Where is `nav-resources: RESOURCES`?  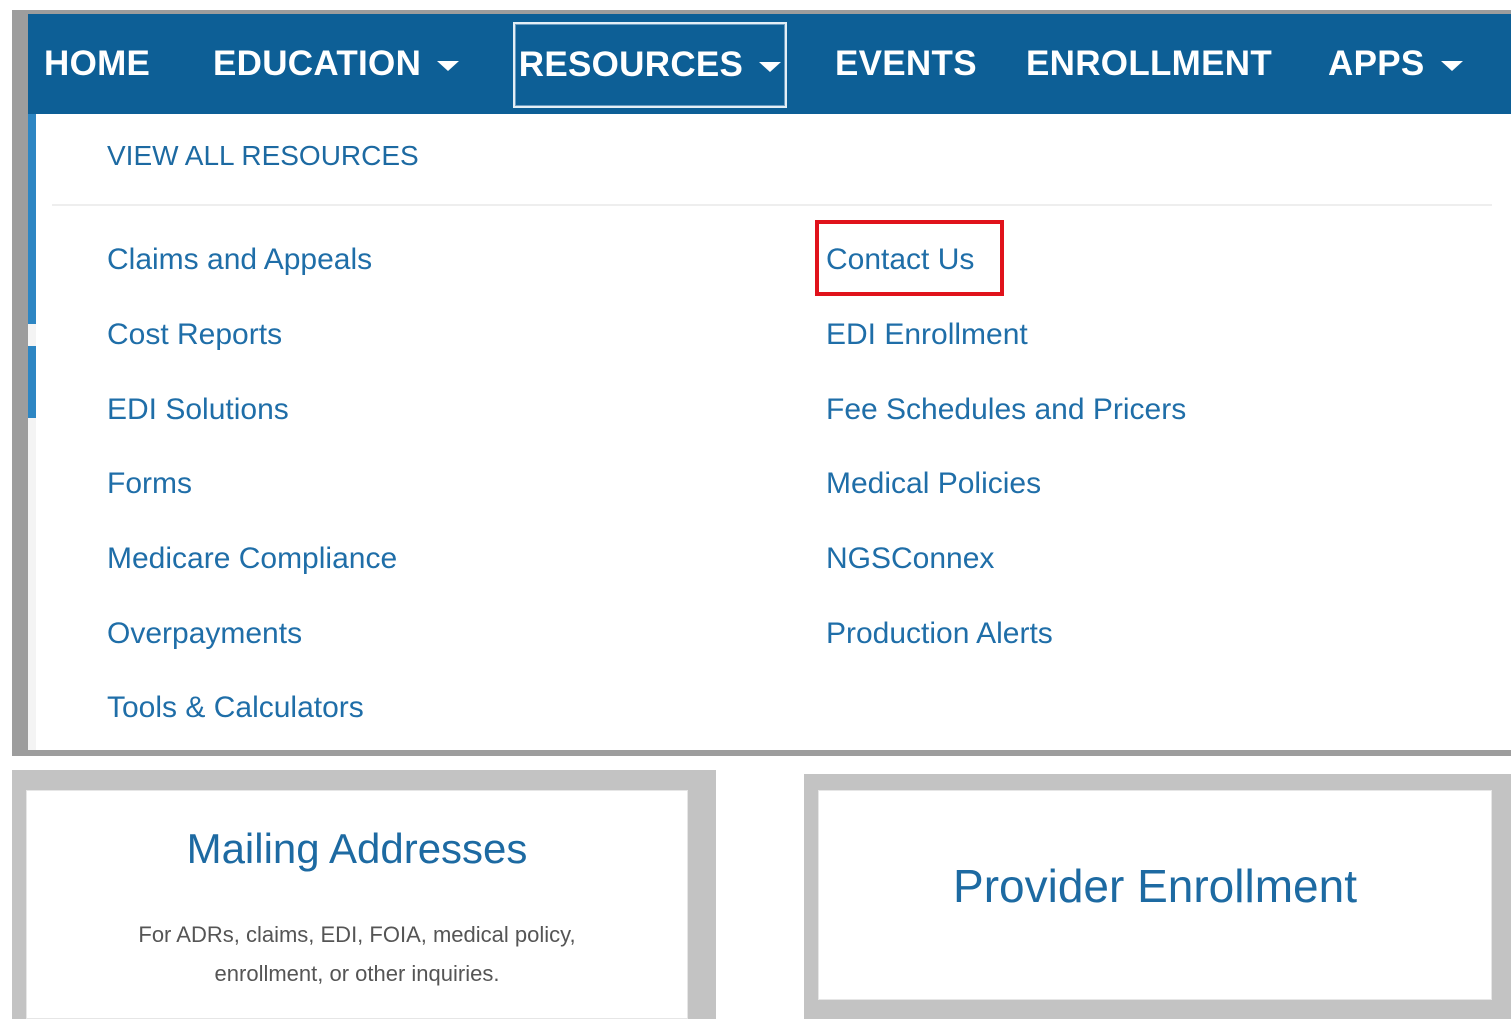
nav-resources: RESOURCES is located at coordinates (650, 65).